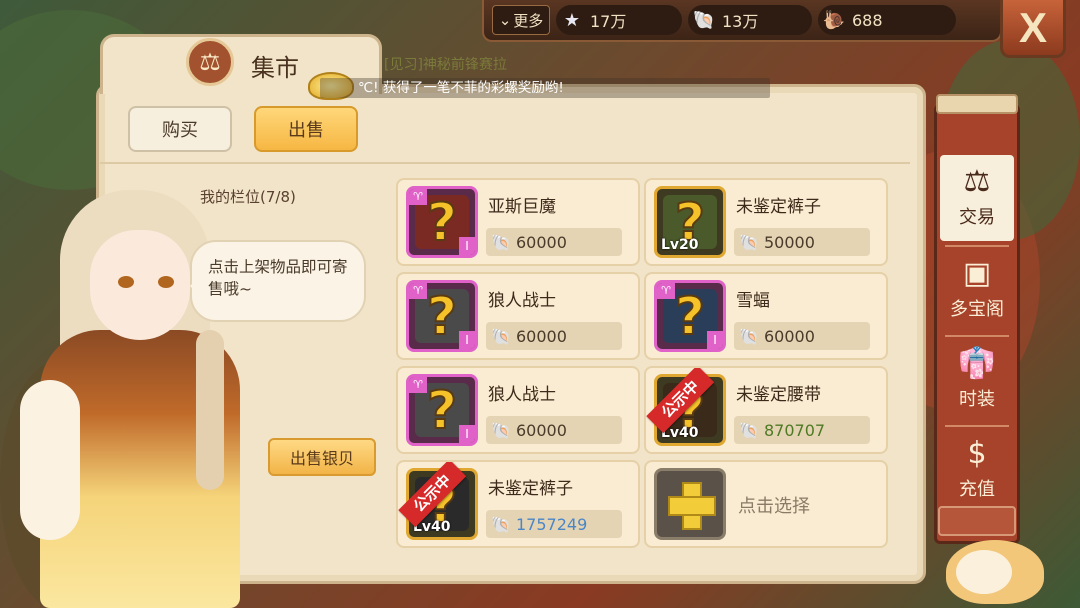 This screenshot has width=1080, height=608. I want to click on close-button: X, so click(1033, 29).